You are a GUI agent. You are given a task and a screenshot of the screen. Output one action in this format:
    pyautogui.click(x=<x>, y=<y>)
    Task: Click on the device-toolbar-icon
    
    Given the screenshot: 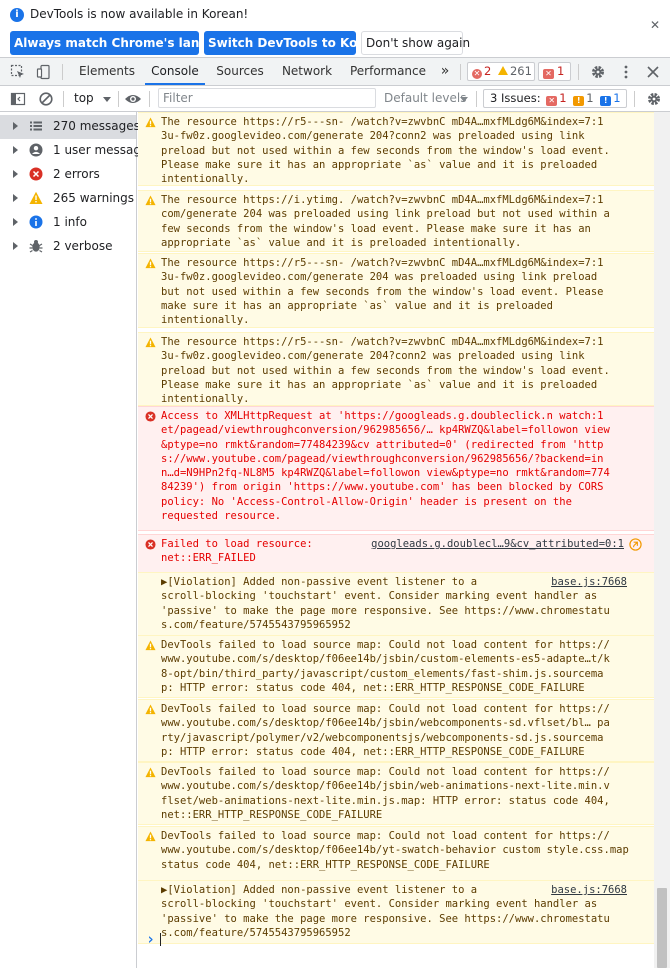 What is the action you would take?
    pyautogui.click(x=44, y=72)
    